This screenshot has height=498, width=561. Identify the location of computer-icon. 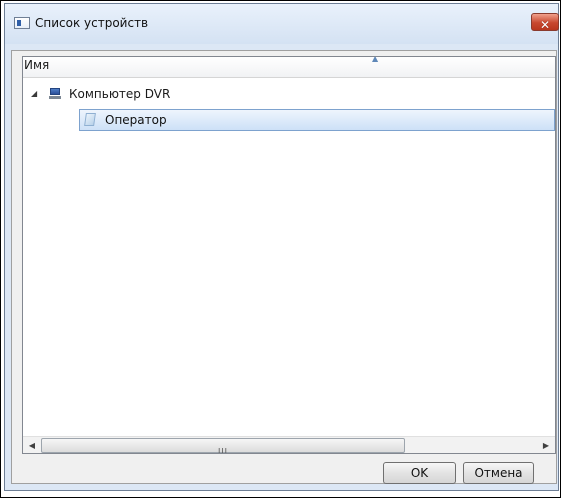
(55, 93).